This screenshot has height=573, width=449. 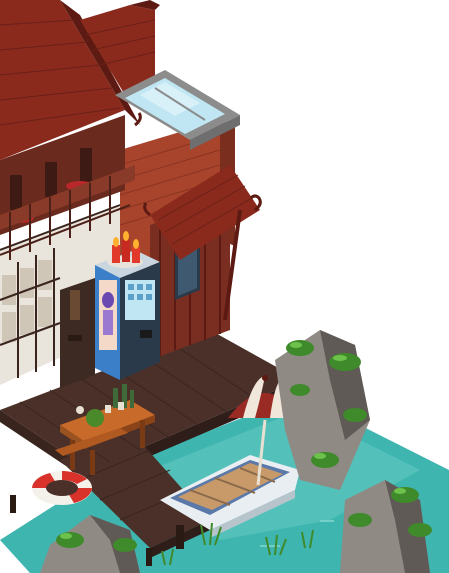 I want to click on life-buoy, so click(x=62, y=488).